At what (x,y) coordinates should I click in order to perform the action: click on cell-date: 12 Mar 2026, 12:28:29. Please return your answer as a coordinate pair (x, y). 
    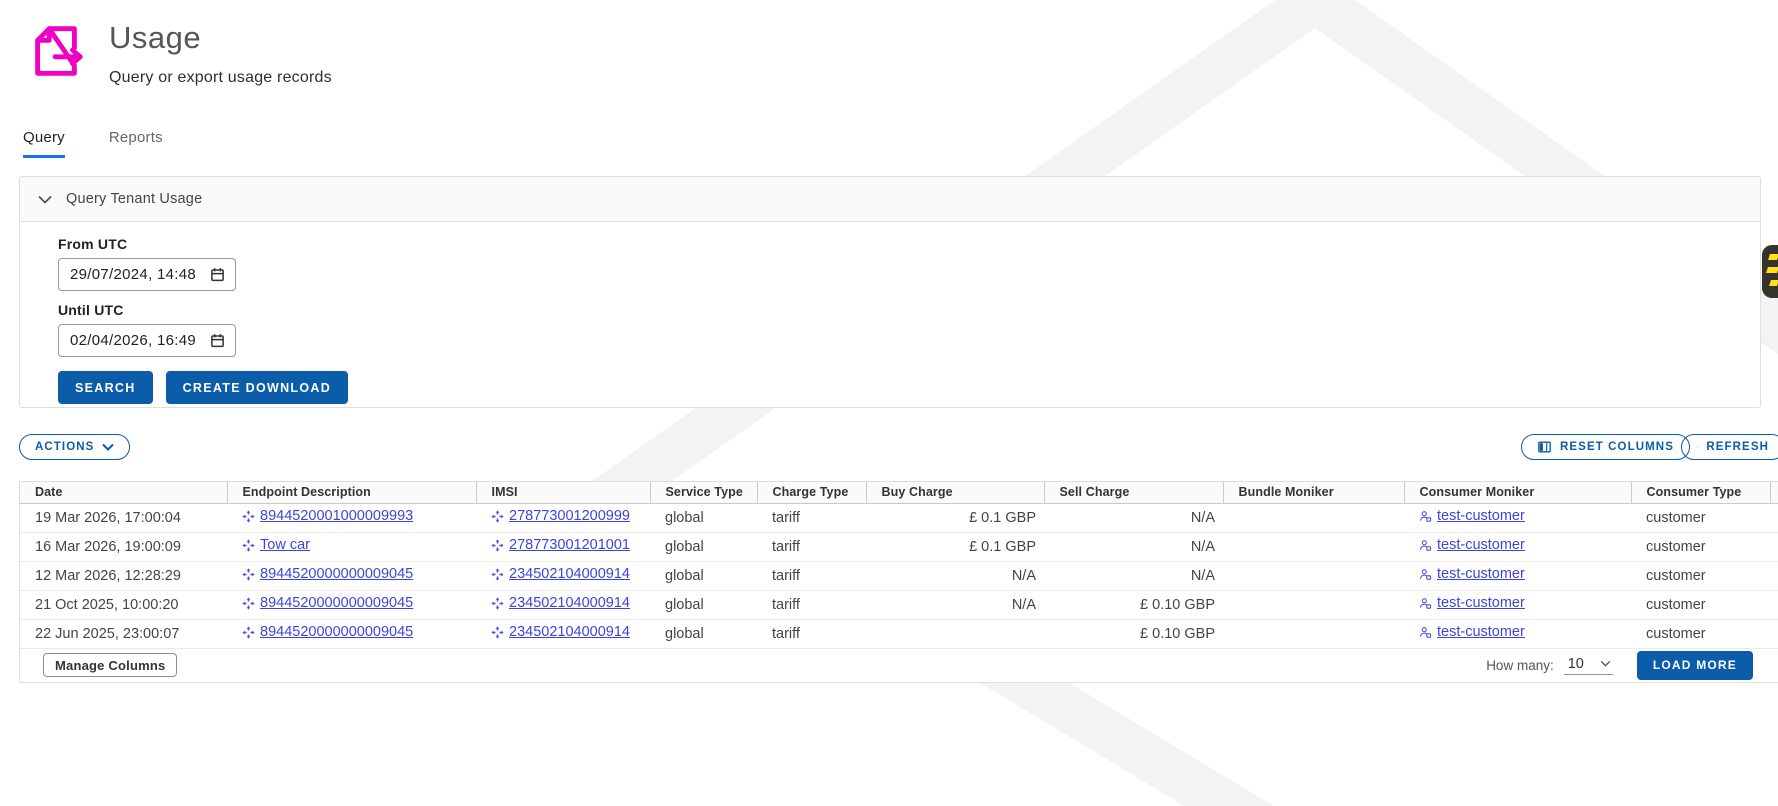
    Looking at the image, I should click on (123, 576).